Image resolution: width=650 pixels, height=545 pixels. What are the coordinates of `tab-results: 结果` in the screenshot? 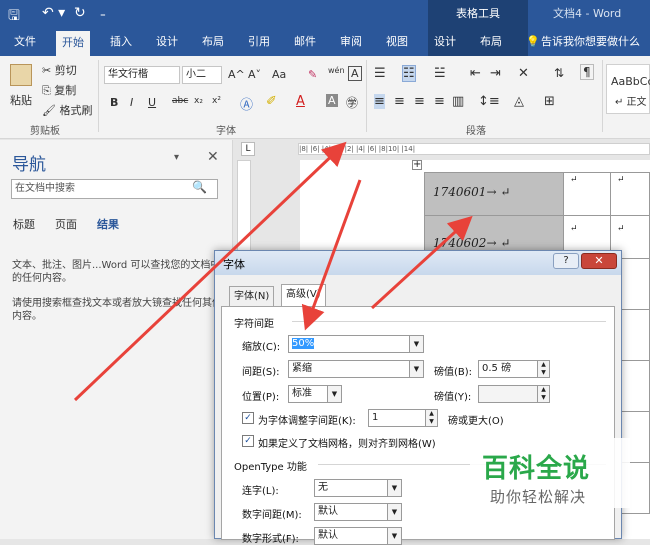 It's located at (108, 224).